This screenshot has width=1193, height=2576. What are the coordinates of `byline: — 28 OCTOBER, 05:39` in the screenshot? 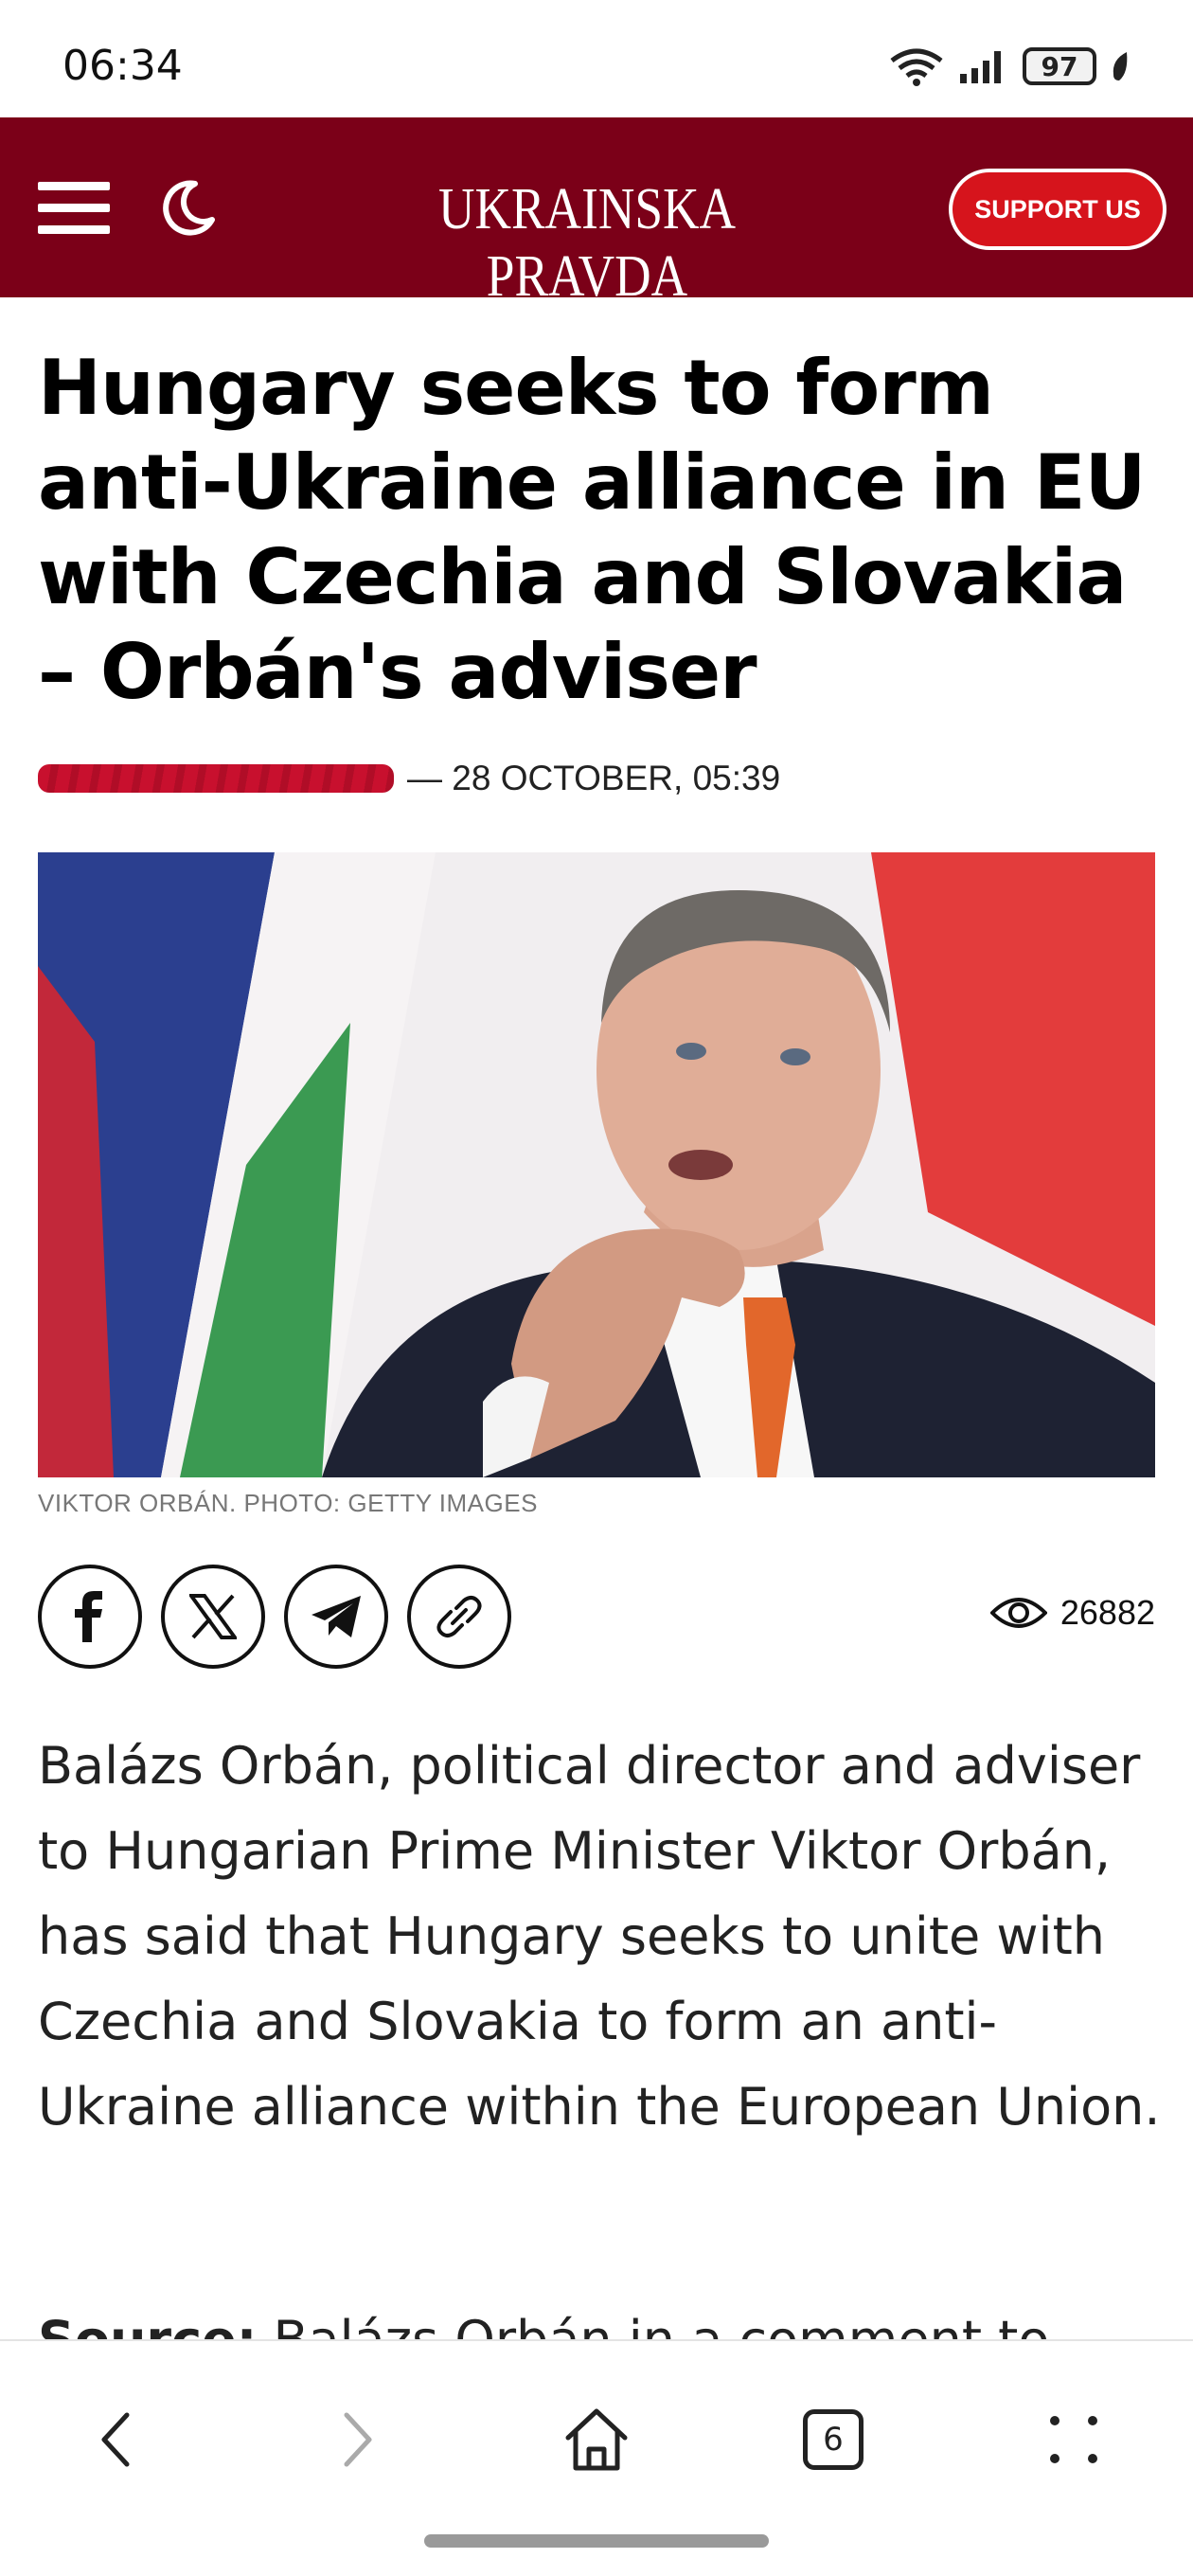 It's located at (409, 778).